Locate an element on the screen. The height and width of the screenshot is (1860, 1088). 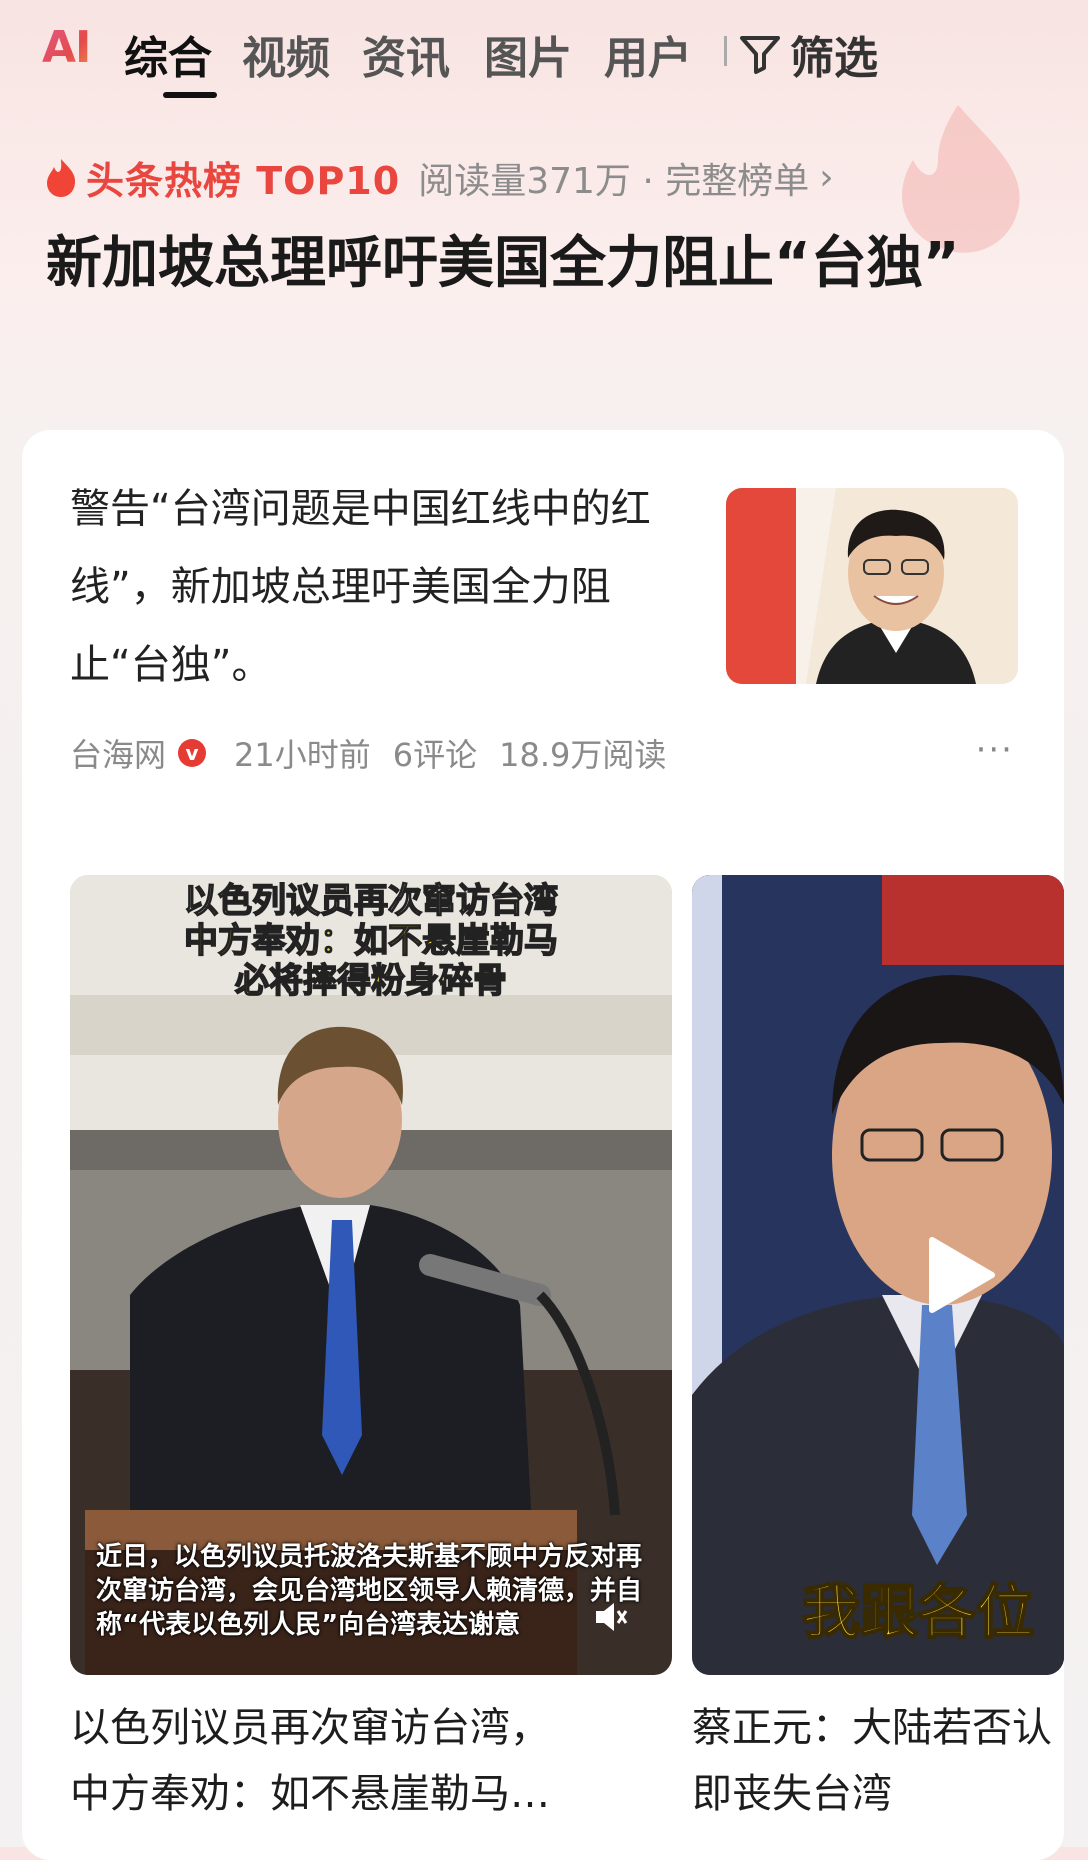
active-tab-indicator is located at coordinates (190, 95).